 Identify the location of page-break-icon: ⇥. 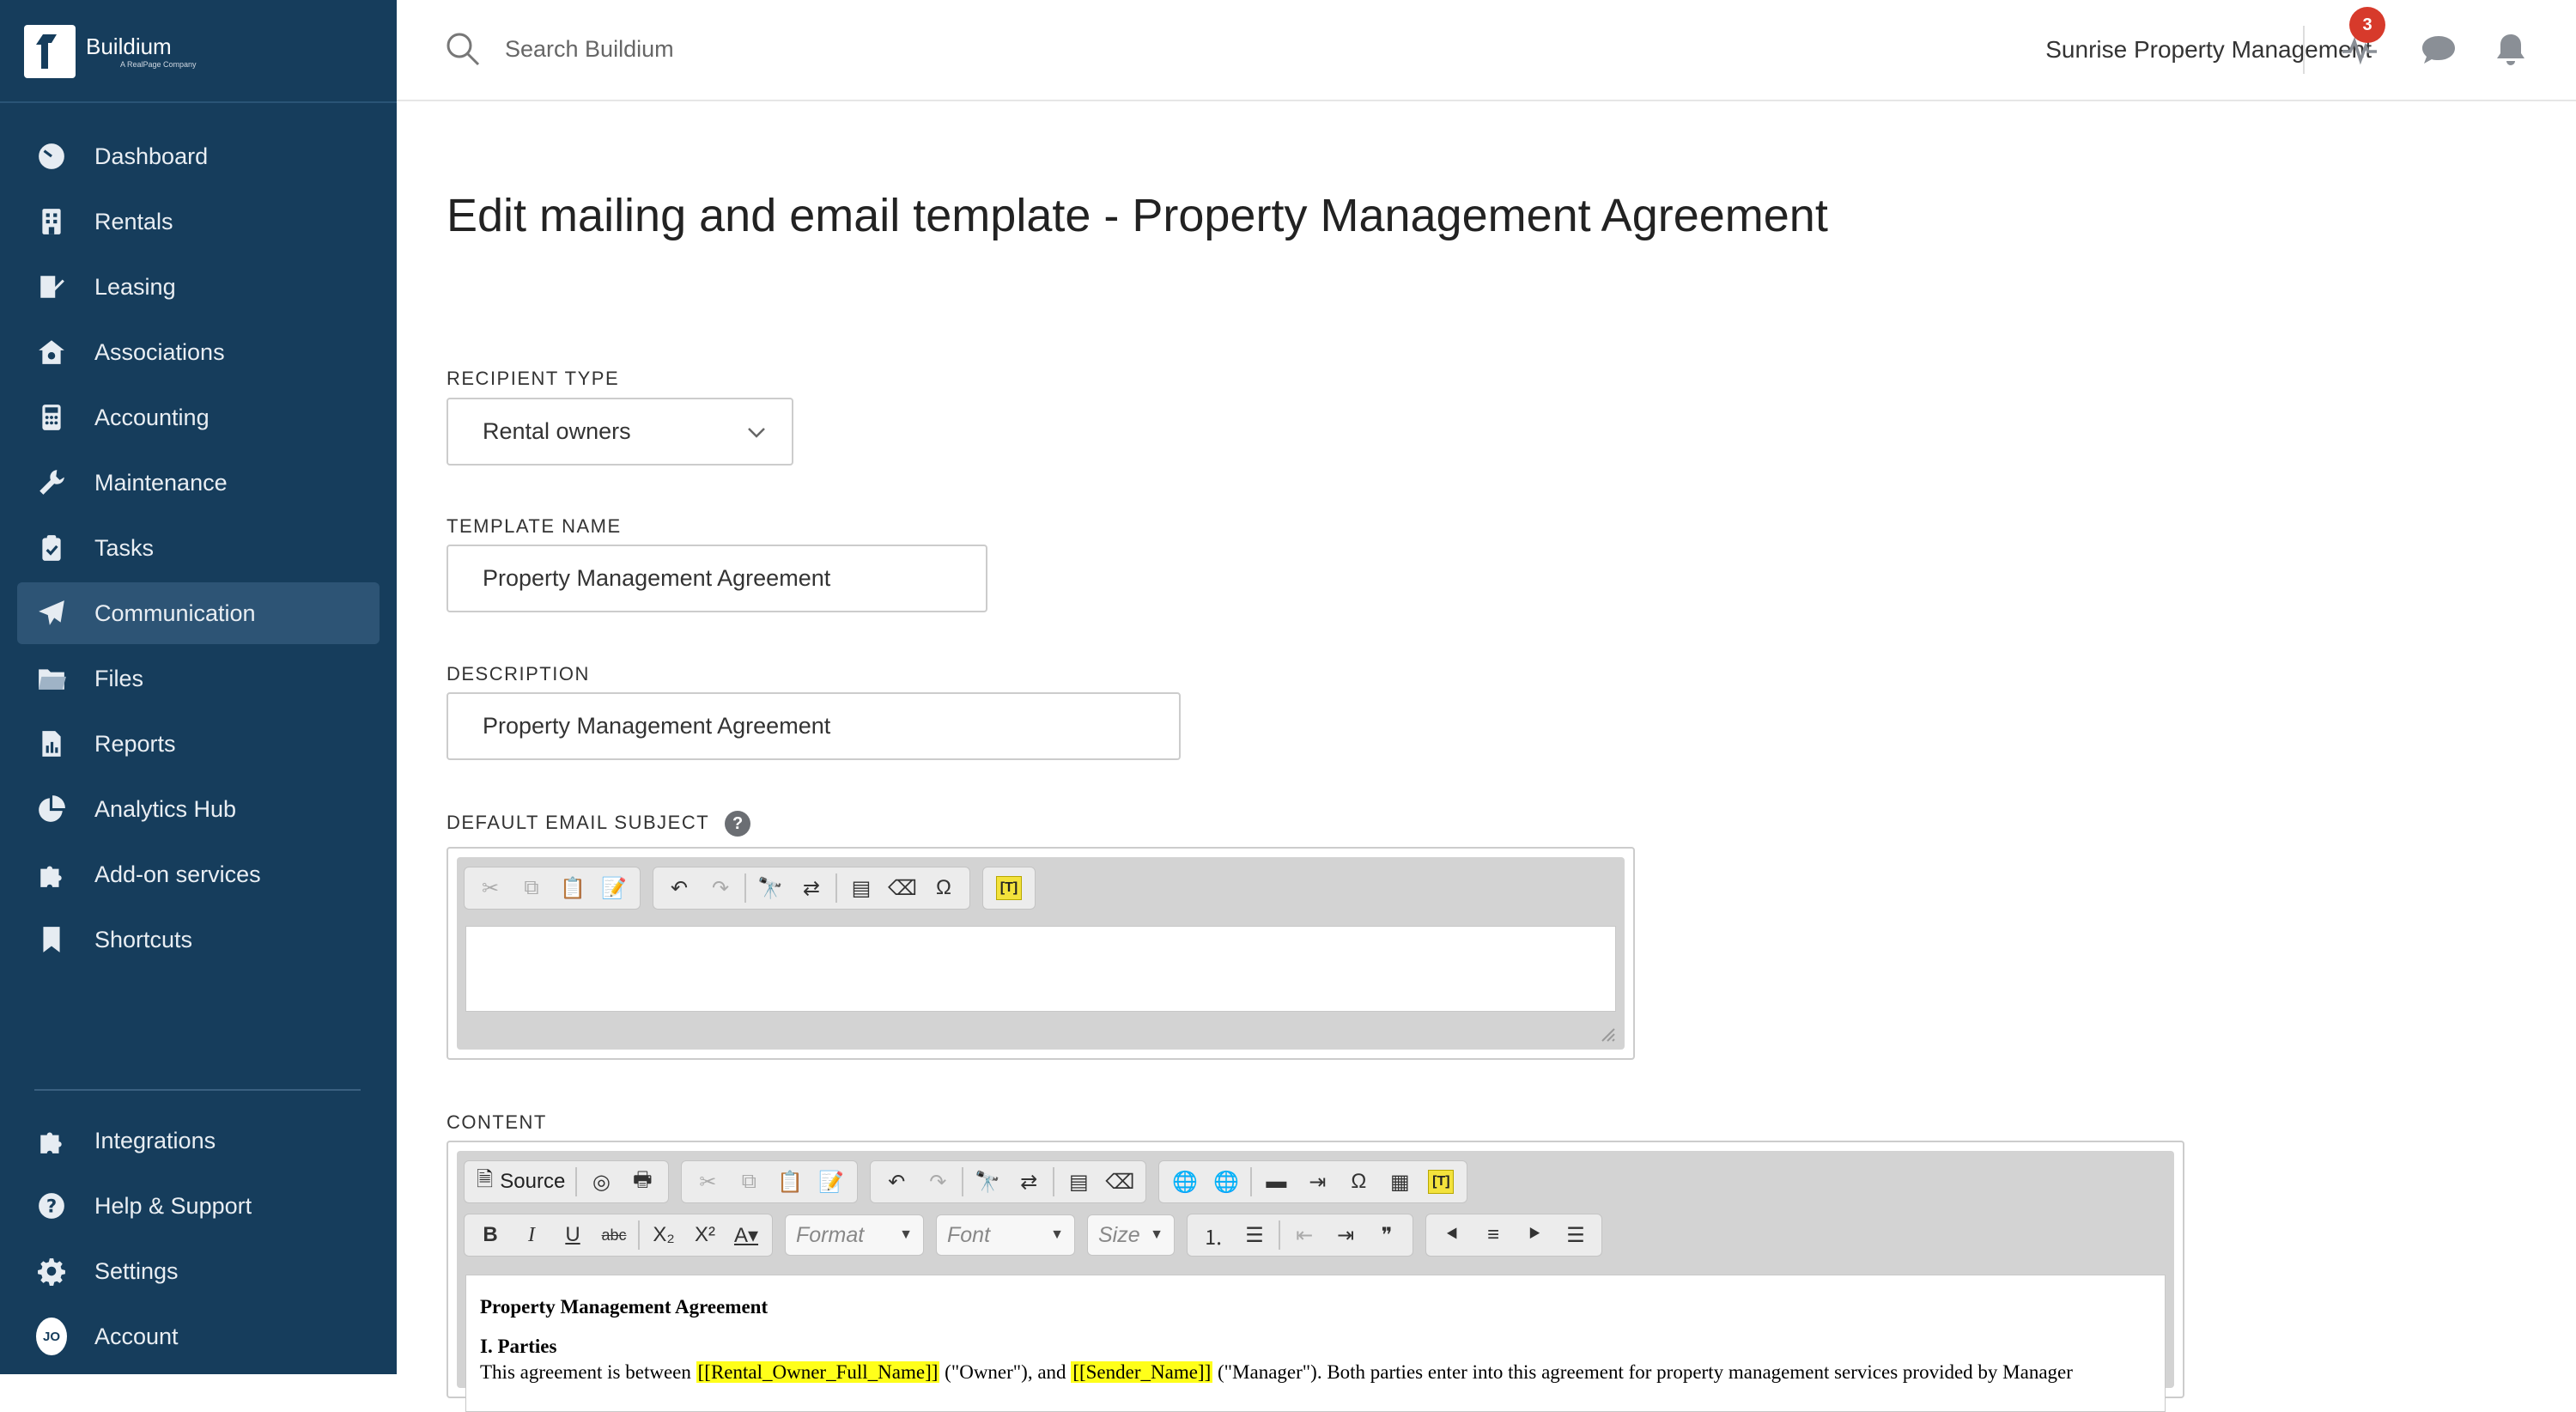
(1317, 1182).